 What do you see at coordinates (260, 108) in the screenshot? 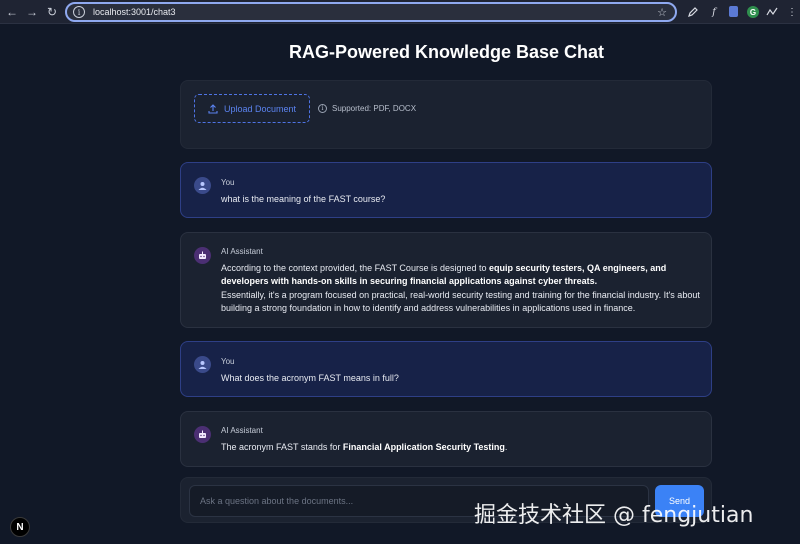
I see `upload-button-label: Upload Document` at bounding box center [260, 108].